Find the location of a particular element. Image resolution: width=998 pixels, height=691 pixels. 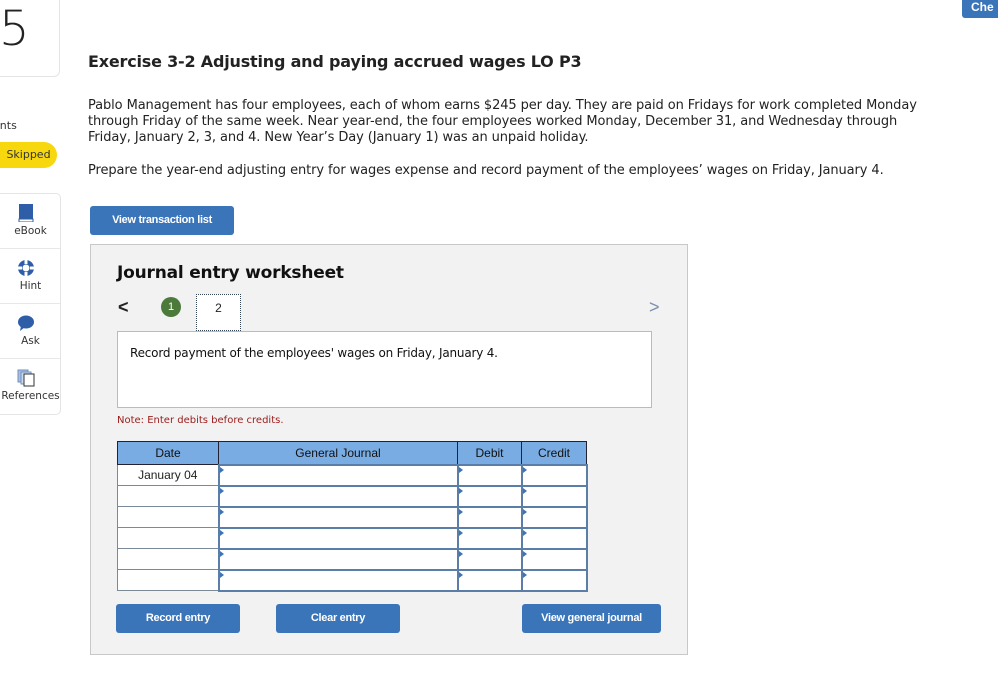

tool-label: References is located at coordinates (30, 396).